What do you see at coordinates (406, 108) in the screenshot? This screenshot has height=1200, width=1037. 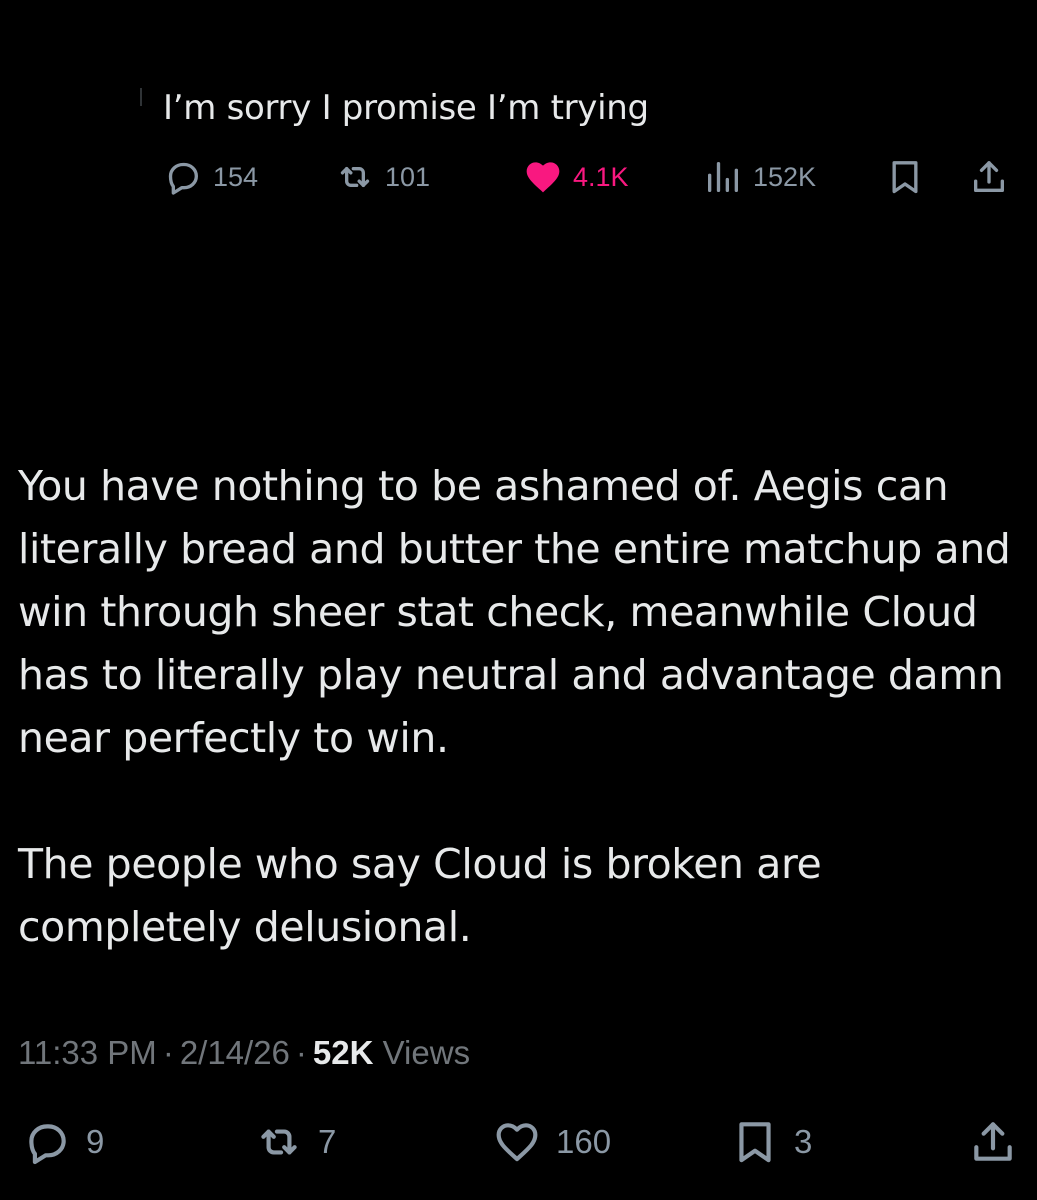 I see `parent-tweet-text: I’m sorry I promise I’m trying` at bounding box center [406, 108].